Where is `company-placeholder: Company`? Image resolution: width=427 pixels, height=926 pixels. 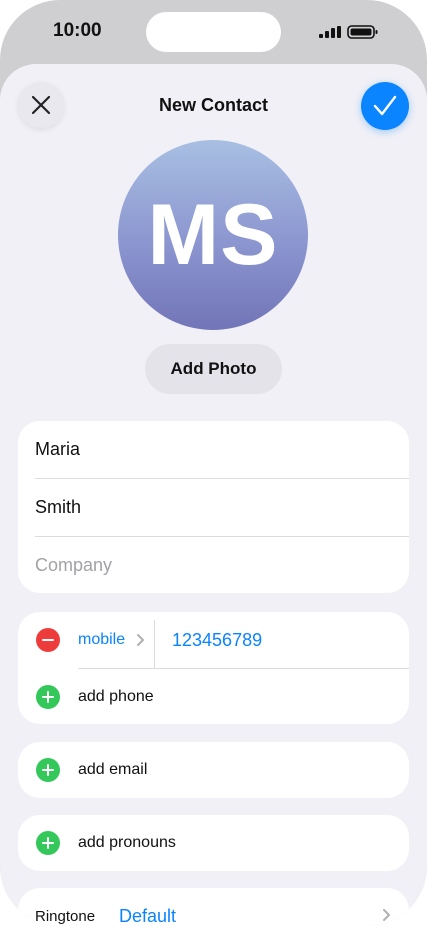
company-placeholder: Company is located at coordinates (74, 564).